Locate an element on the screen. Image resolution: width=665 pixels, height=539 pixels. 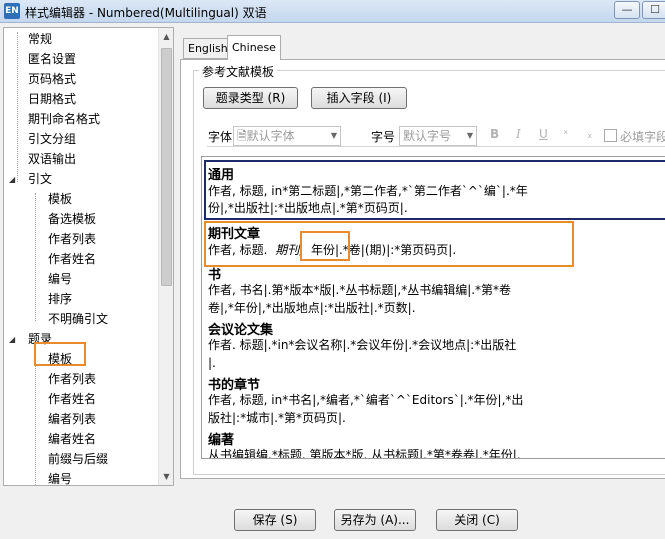
scroll-up-icon: ▲ is located at coordinates (166, 36).